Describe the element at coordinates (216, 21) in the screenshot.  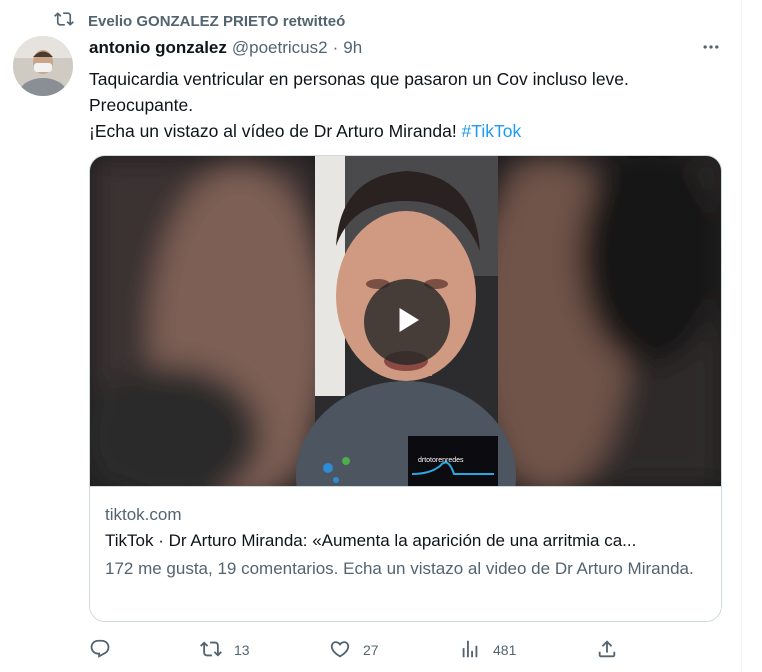
I see `retweeted-by-text: Evelio GONZALEZ PRIETO retwitteó` at that location.